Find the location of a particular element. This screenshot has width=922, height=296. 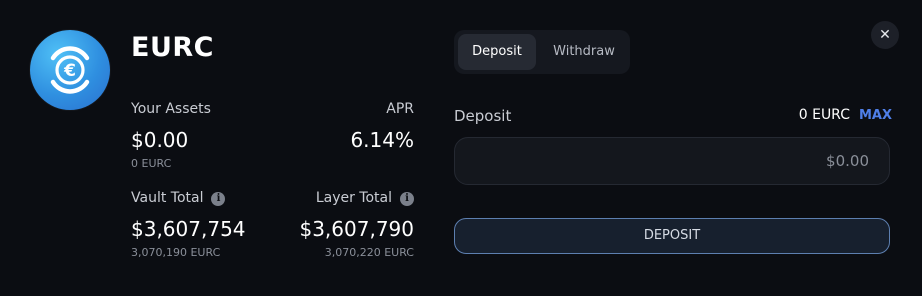

layer-total-label-row: Layer Total i is located at coordinates (347, 198).